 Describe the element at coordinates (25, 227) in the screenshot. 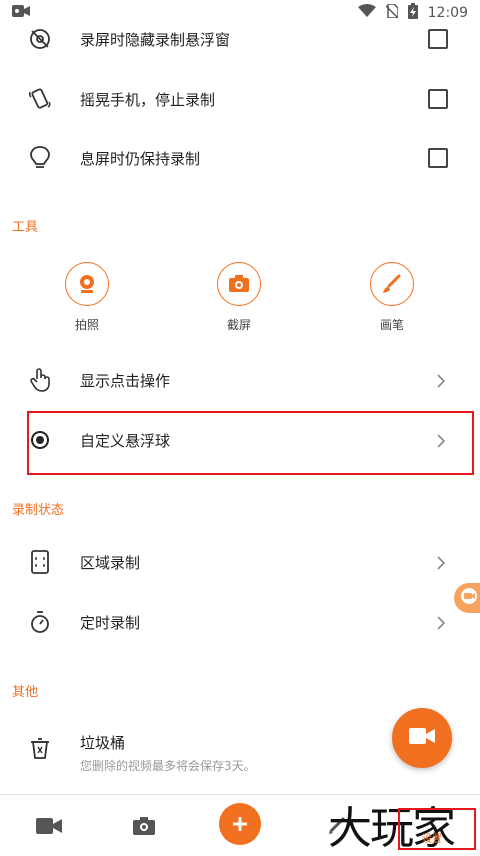

I see `section-title-tools: 工具` at that location.